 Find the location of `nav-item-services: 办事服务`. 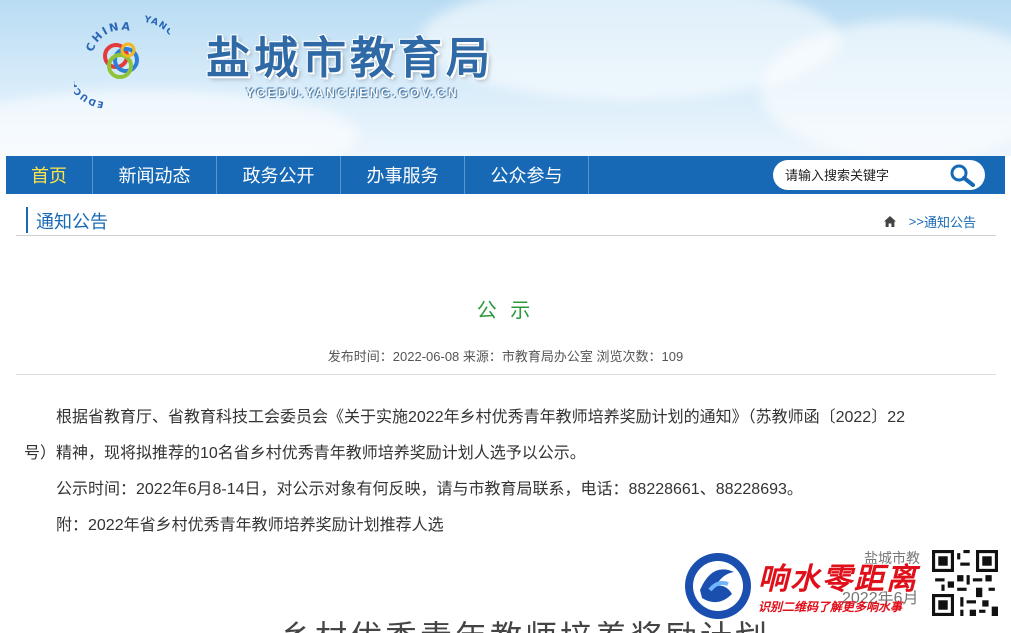

nav-item-services: 办事服务 is located at coordinates (403, 175).